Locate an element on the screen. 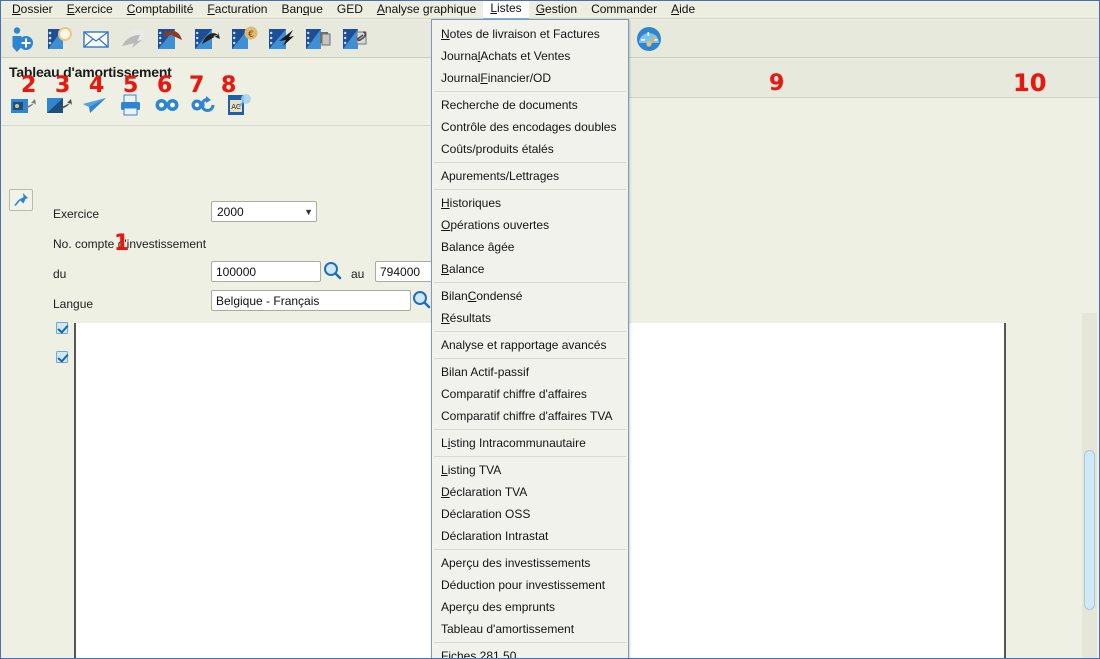 Image resolution: width=1100 pixels, height=659 pixels. annotation-number-10: 10 is located at coordinates (1030, 83).